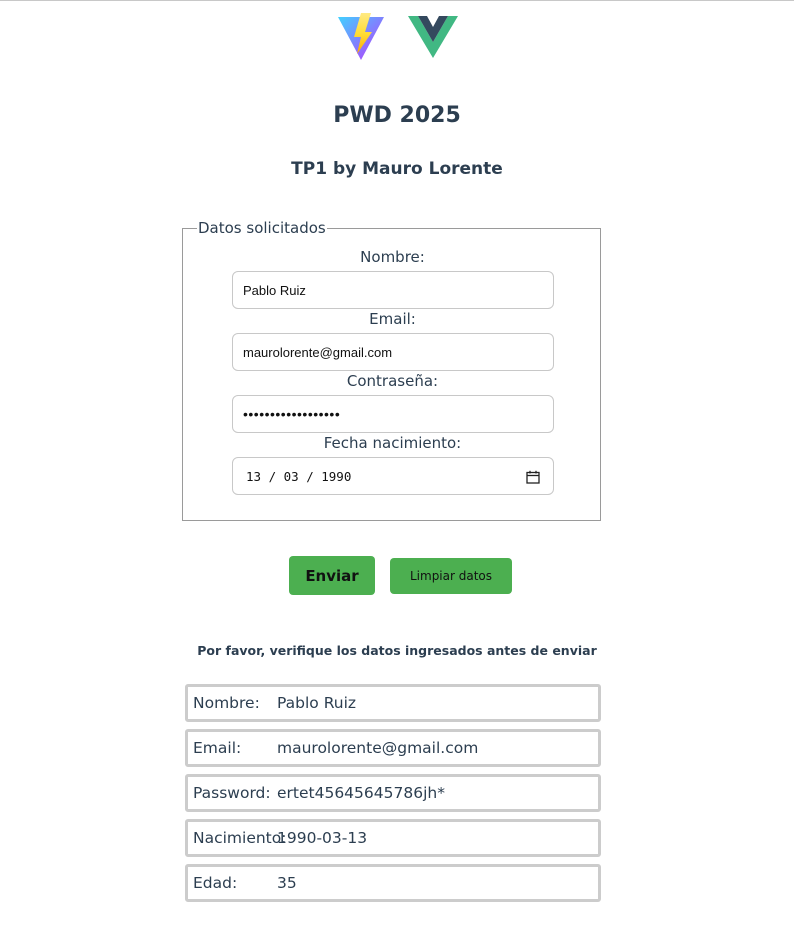 Image resolution: width=794 pixels, height=930 pixels. Describe the element at coordinates (292, 414) in the screenshot. I see `password-masked-value: ••••••••••••••••••` at that location.